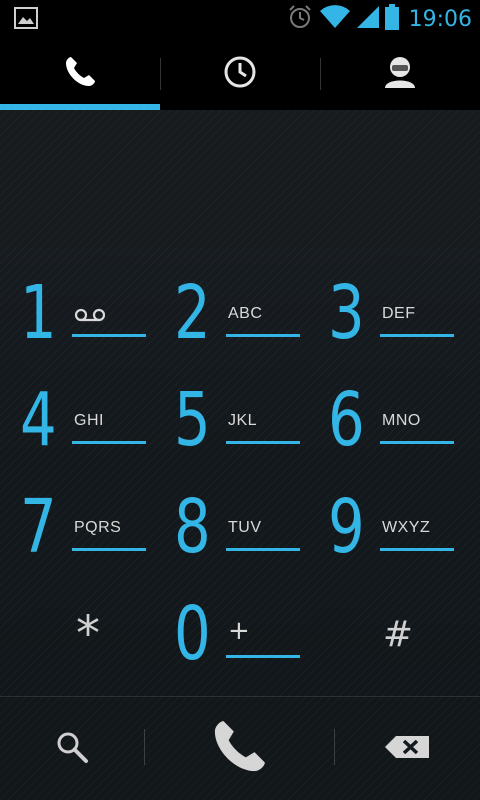 This screenshot has height=800, width=480. I want to click on key-3: 3 DEF, so click(388, 326).